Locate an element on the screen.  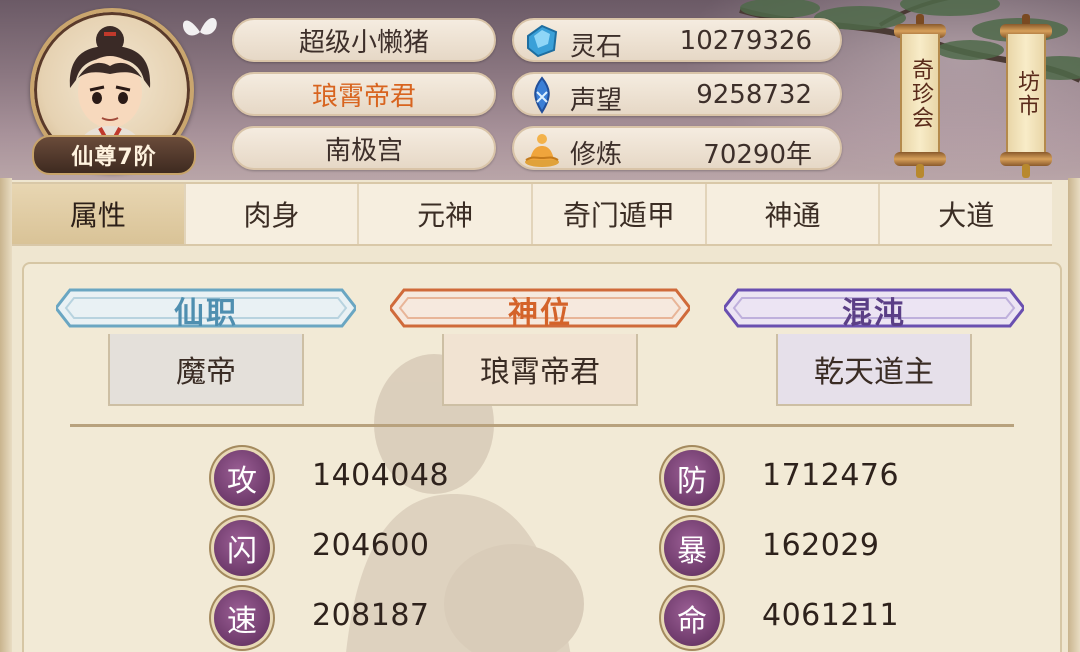
stat-badge: 暴 is located at coordinates (692, 548).